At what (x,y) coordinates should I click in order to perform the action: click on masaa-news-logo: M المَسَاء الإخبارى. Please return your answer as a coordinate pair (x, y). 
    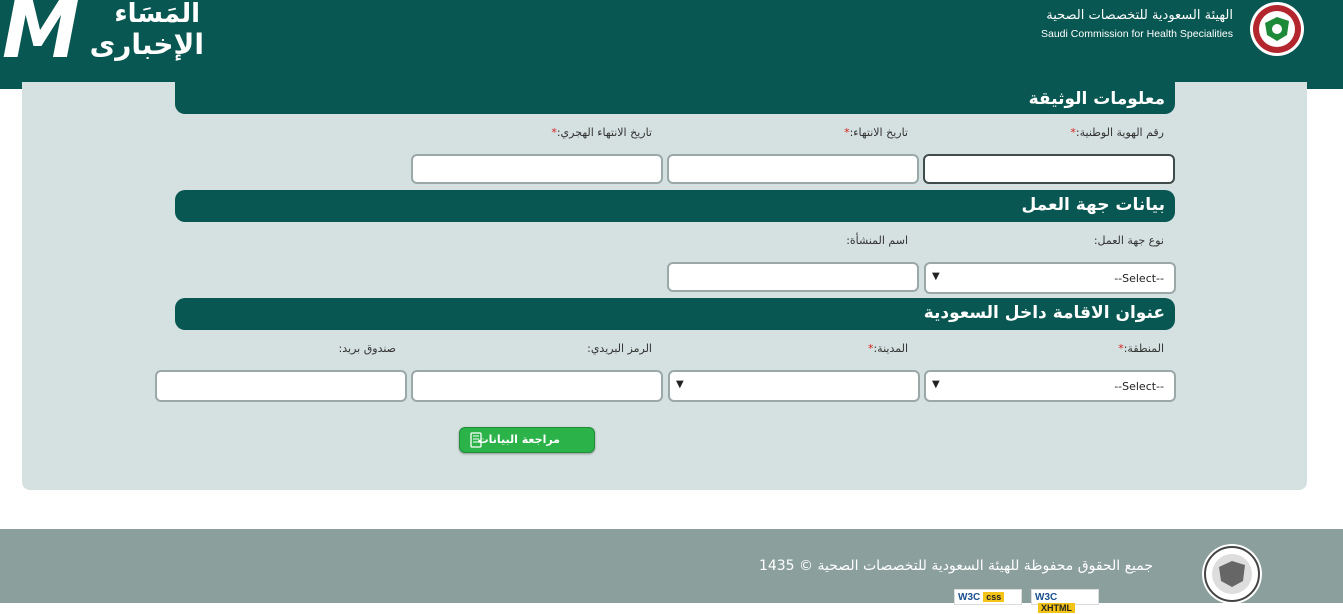
    Looking at the image, I should click on (105, 35).